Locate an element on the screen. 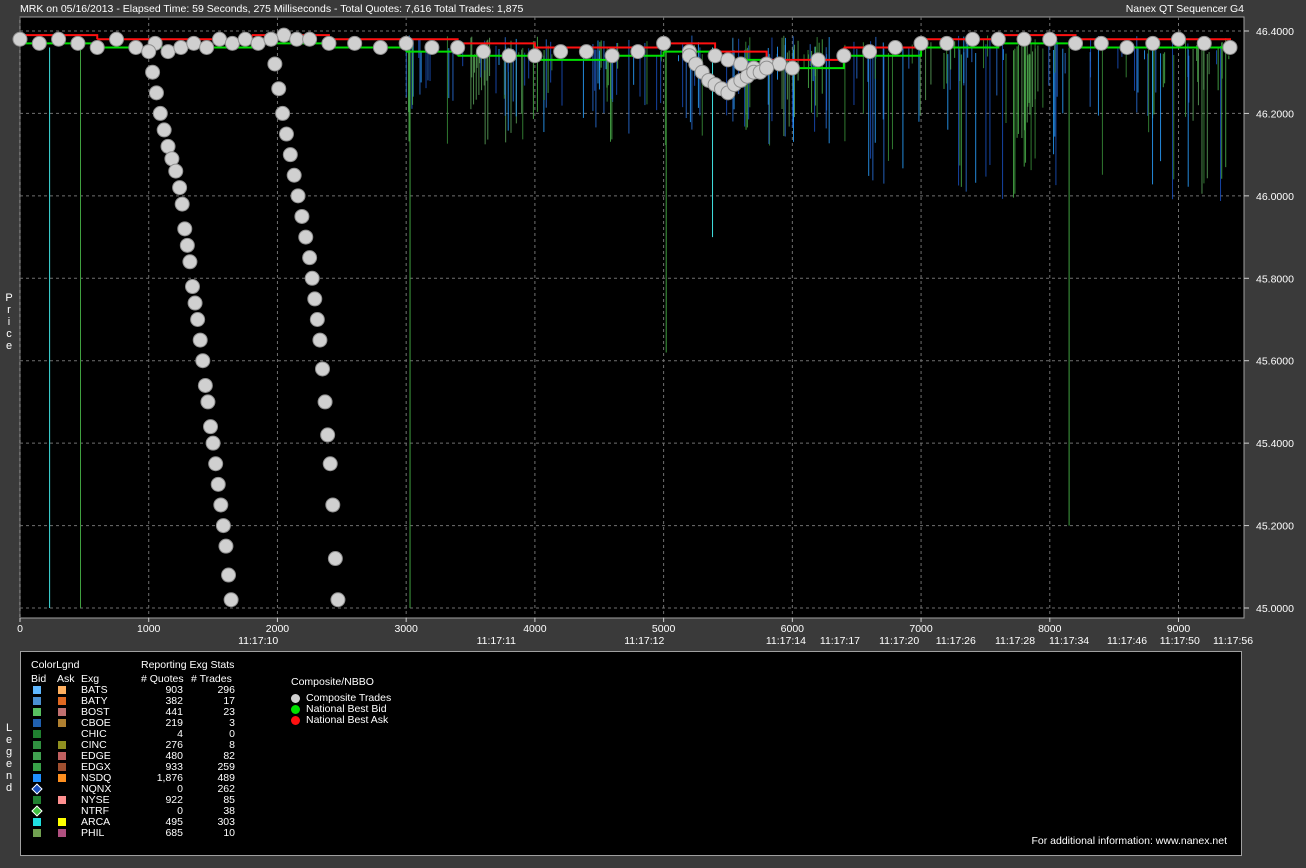 Image resolution: width=1306 pixels, height=868 pixels. y-tick-label: 45.8000 is located at coordinates (1275, 279).